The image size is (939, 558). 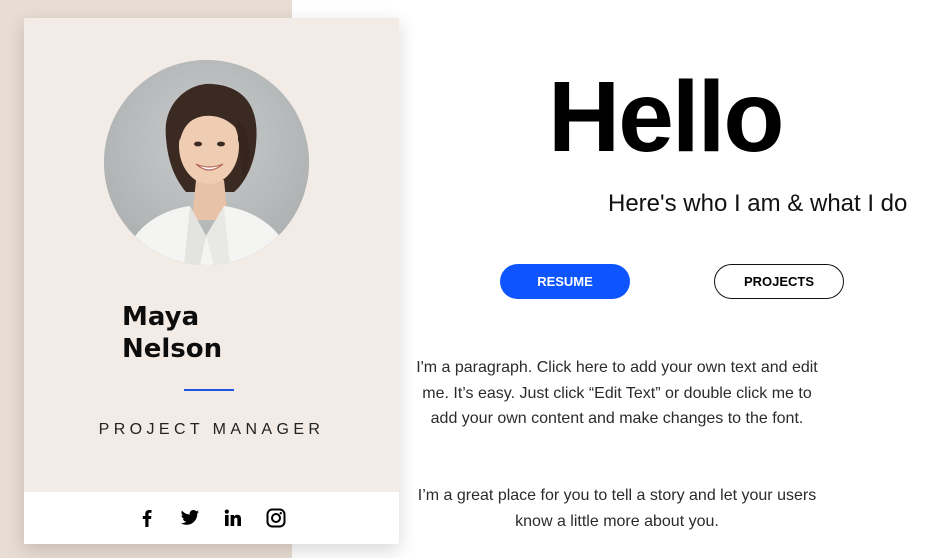 What do you see at coordinates (172, 349) in the screenshot?
I see `profile-last-name: Nelson` at bounding box center [172, 349].